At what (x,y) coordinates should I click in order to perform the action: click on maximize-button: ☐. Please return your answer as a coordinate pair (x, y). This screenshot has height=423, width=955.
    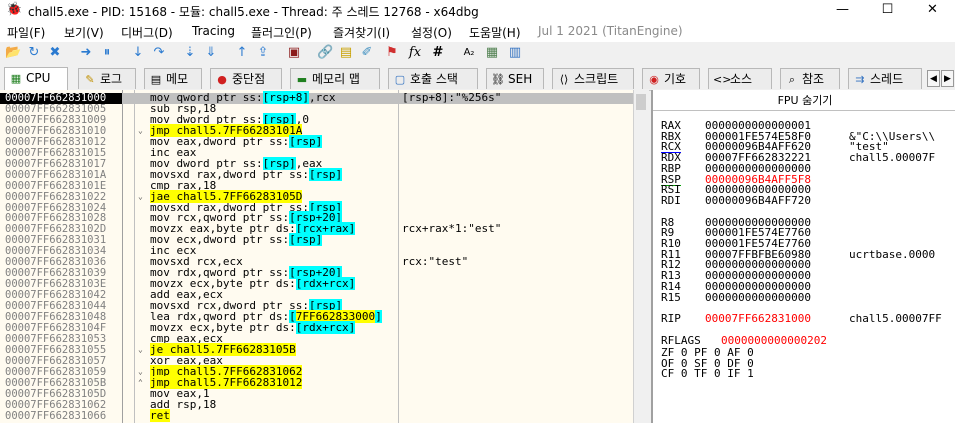
    Looking at the image, I should click on (887, 11).